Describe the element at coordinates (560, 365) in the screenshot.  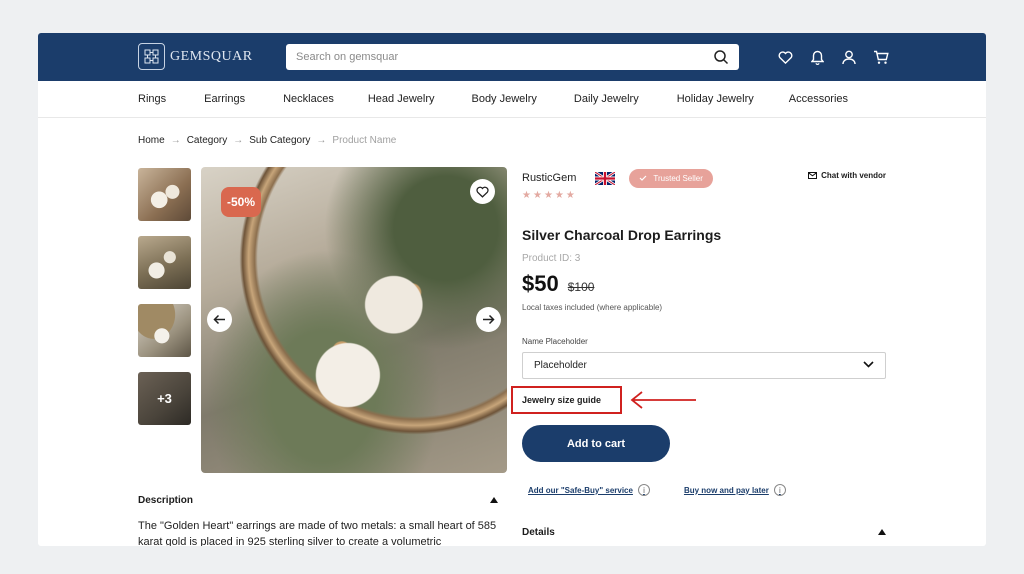
I see `select-value: Placeholder` at that location.